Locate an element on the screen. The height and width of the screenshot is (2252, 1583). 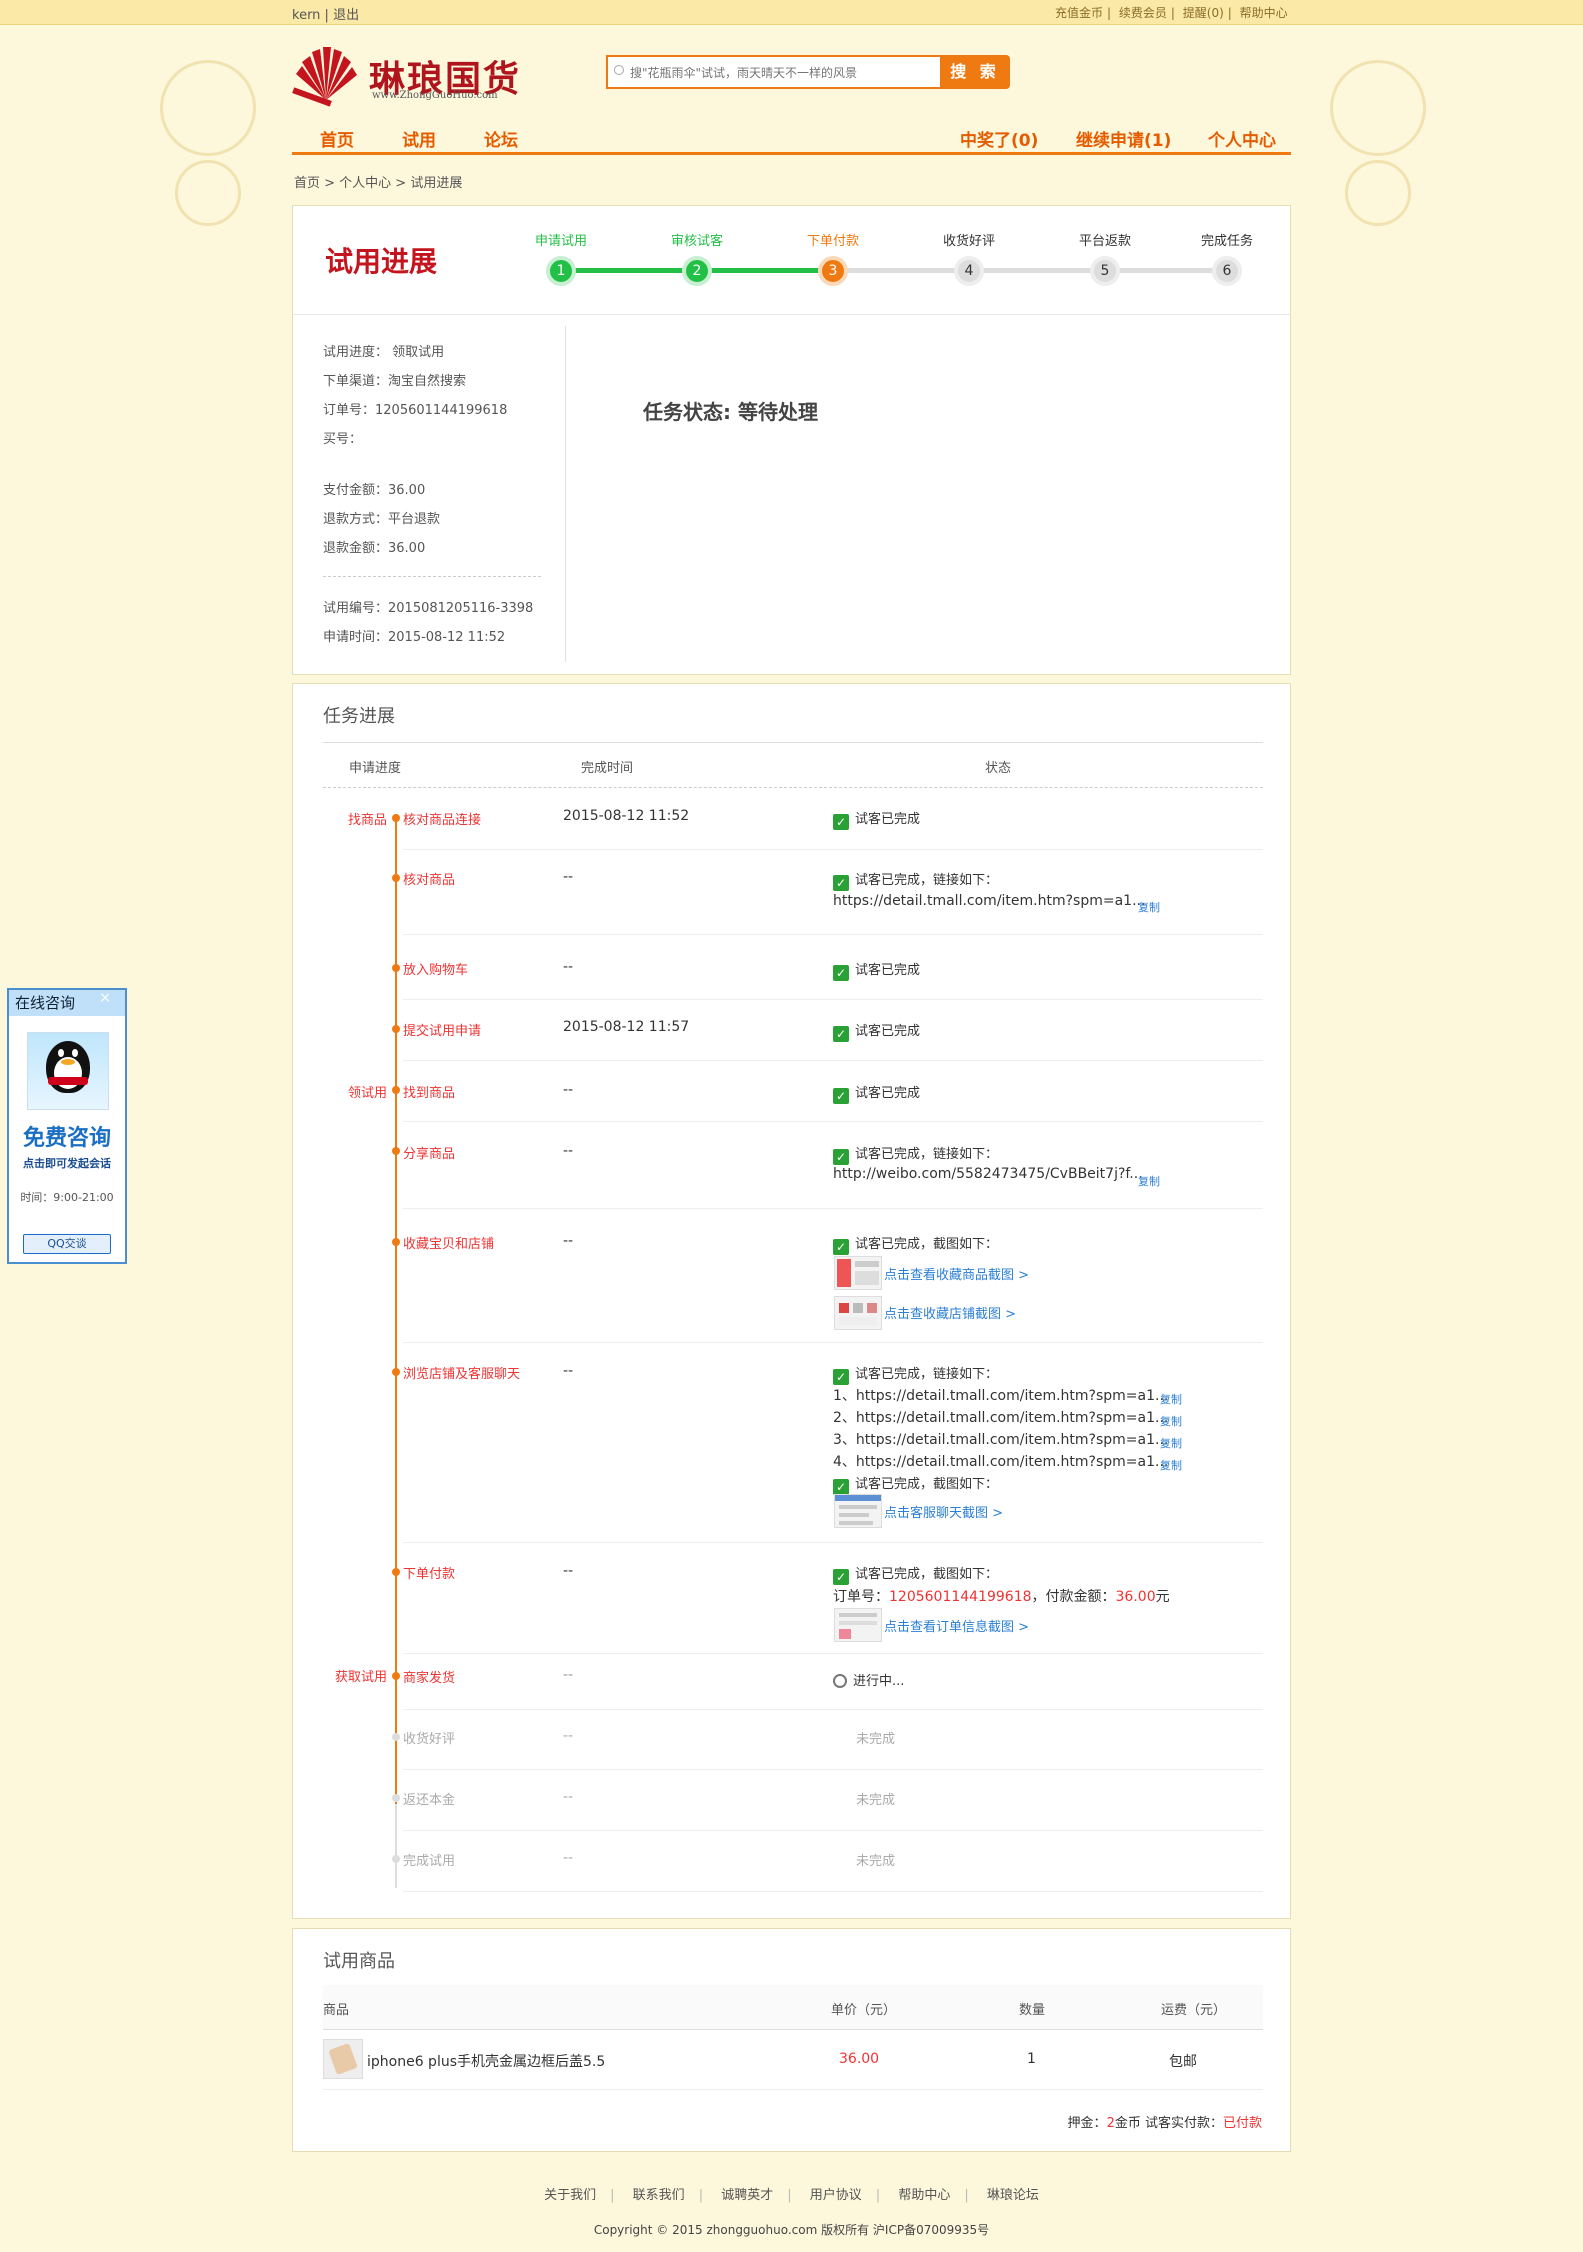
consult-sub: 点击即可发起会话 is located at coordinates (67, 1163).